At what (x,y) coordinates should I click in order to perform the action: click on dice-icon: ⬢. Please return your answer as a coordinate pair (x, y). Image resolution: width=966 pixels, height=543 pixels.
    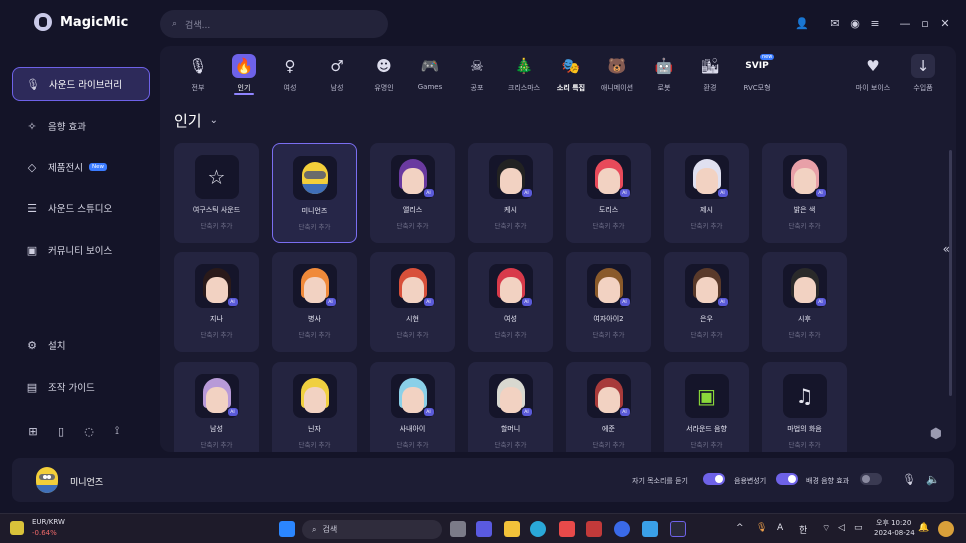
    Looking at the image, I should click on (936, 434).